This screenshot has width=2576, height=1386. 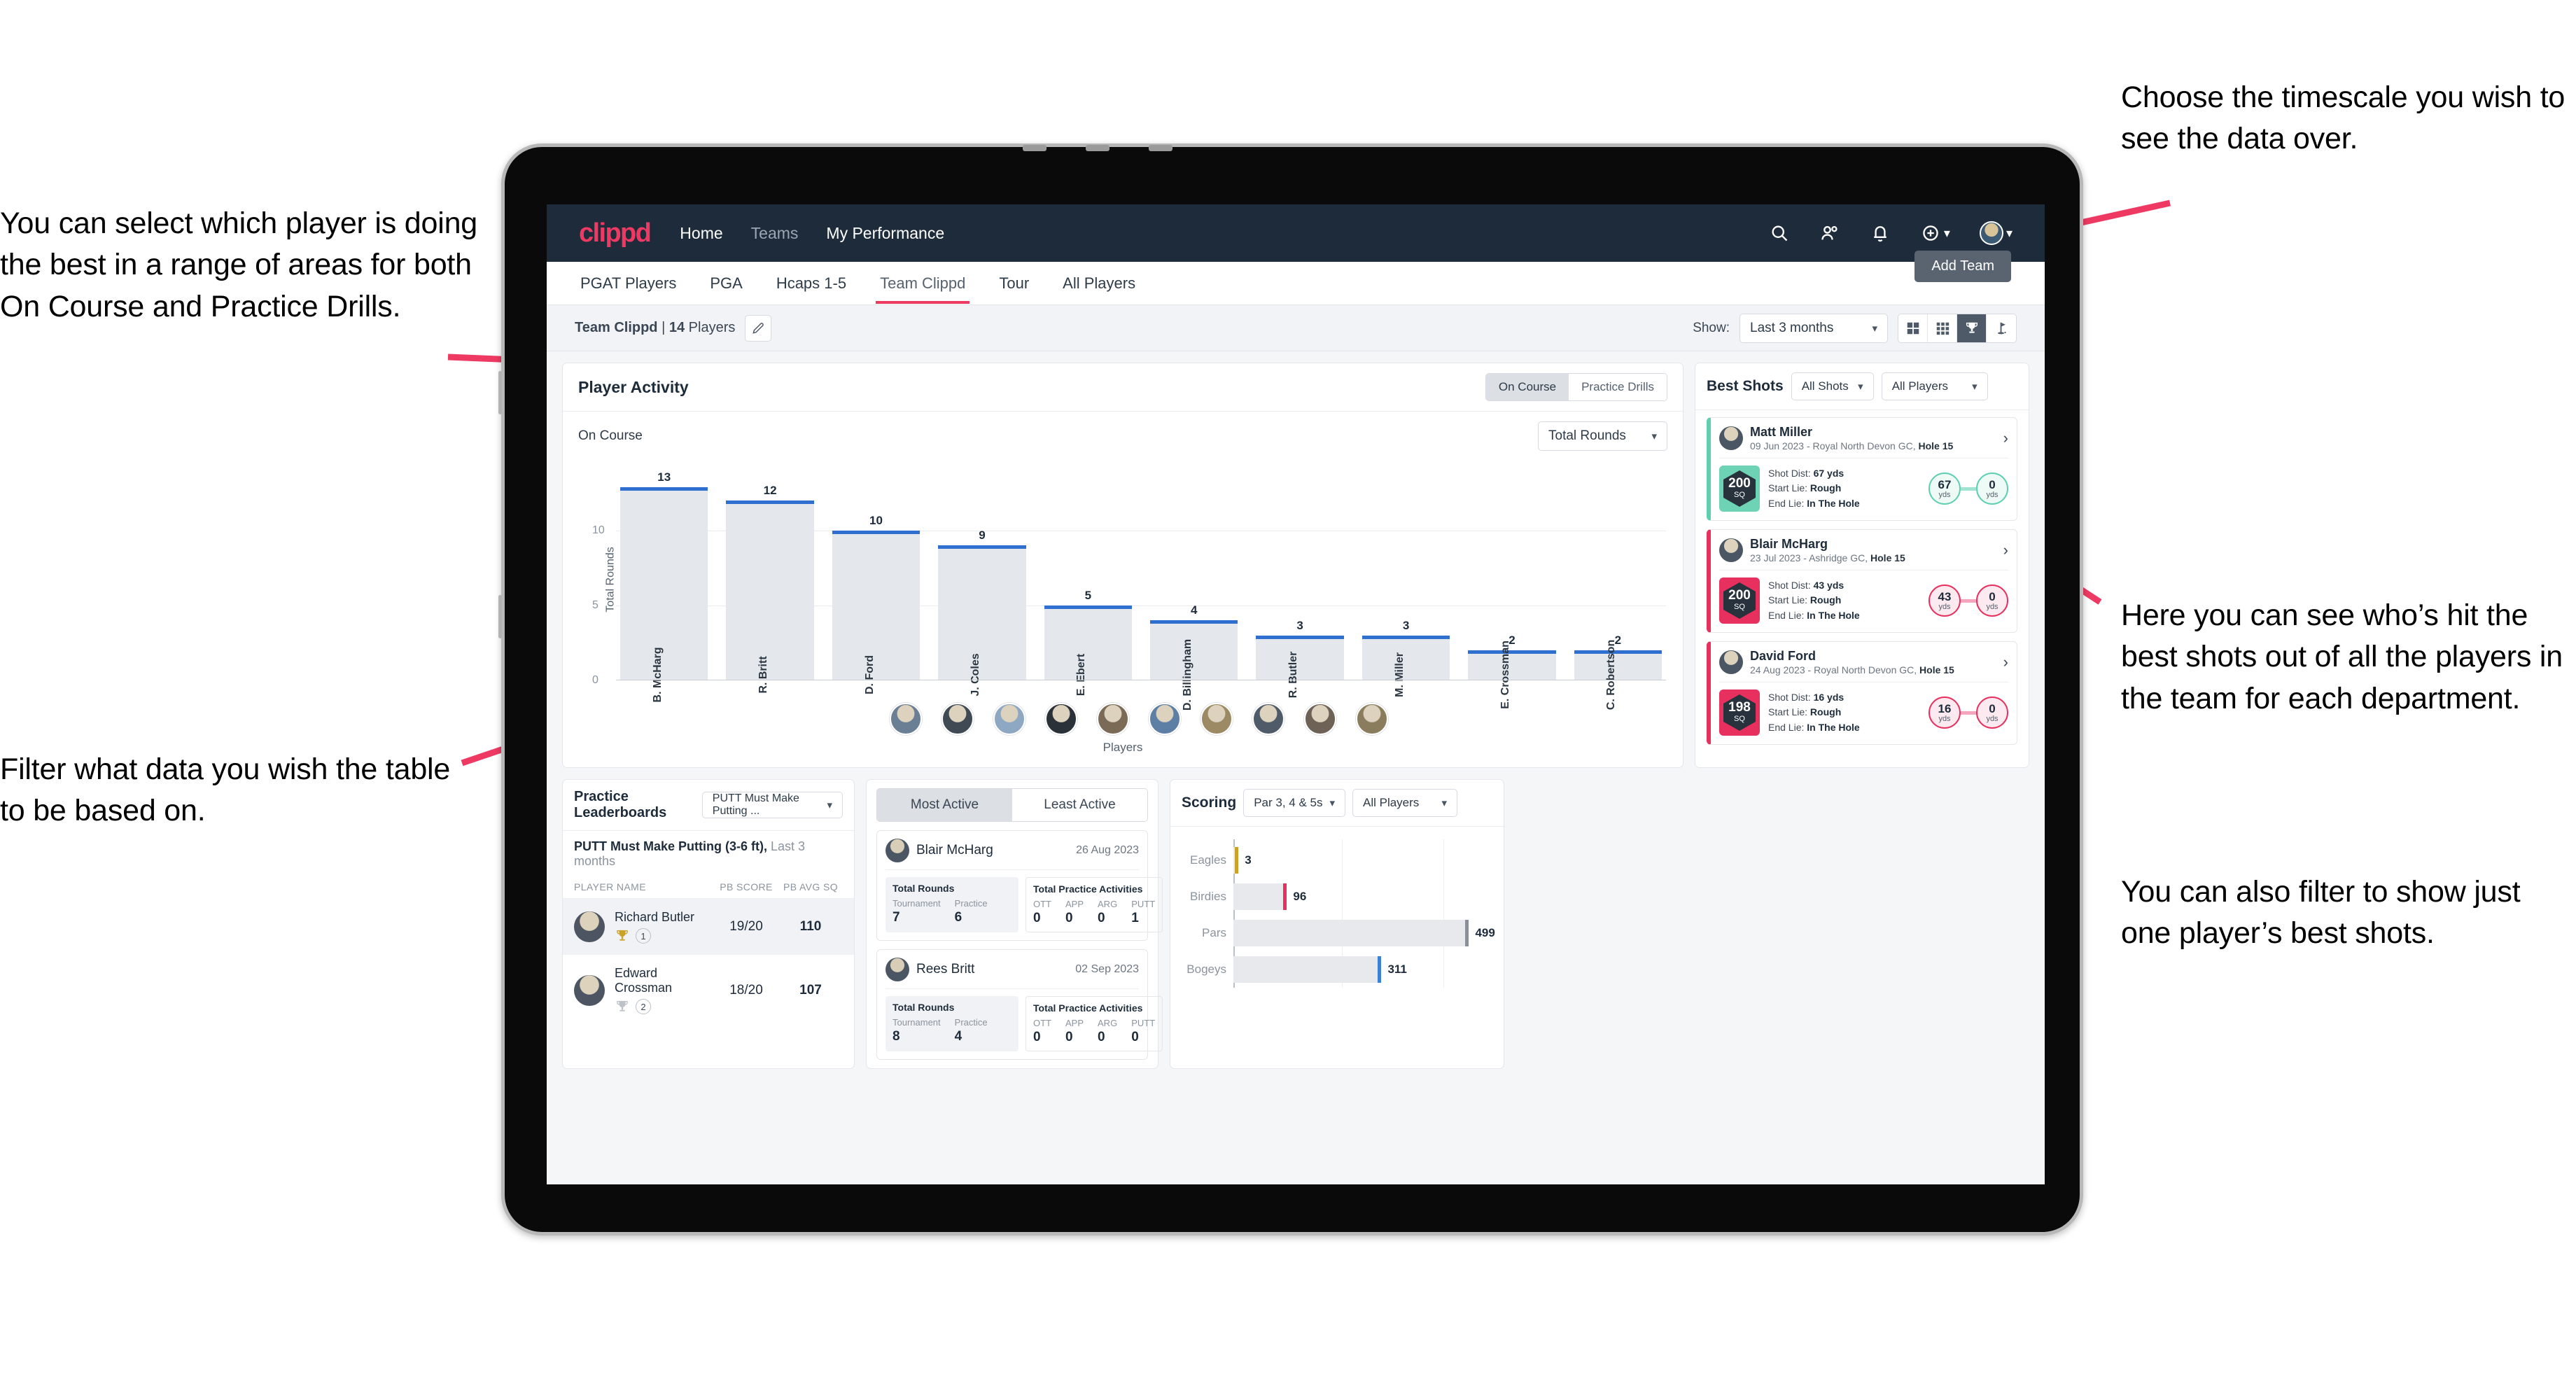 I want to click on bar-column: 4 D. Billingham, so click(x=1194, y=590).